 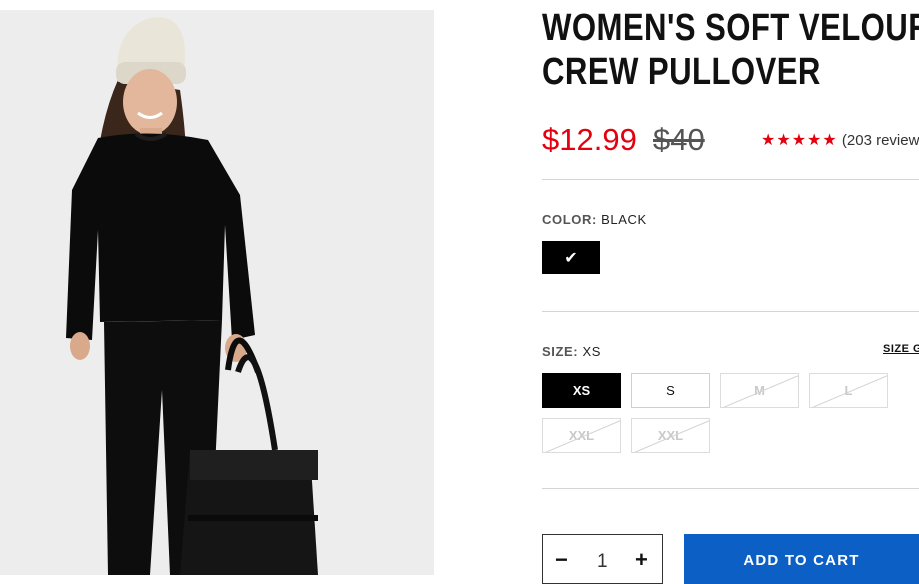 I want to click on size-option-m: M, so click(x=759, y=390).